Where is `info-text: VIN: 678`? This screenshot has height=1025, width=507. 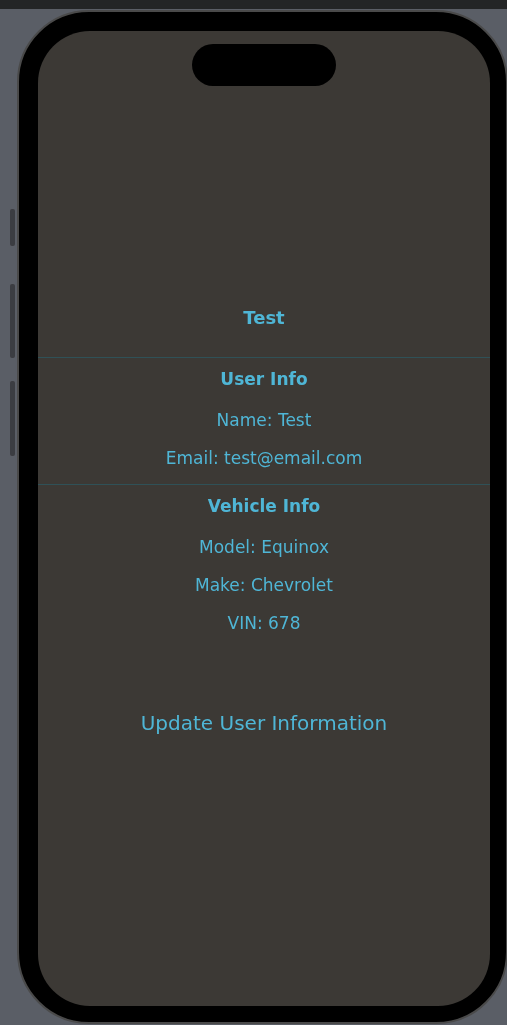 info-text: VIN: 678 is located at coordinates (264, 623).